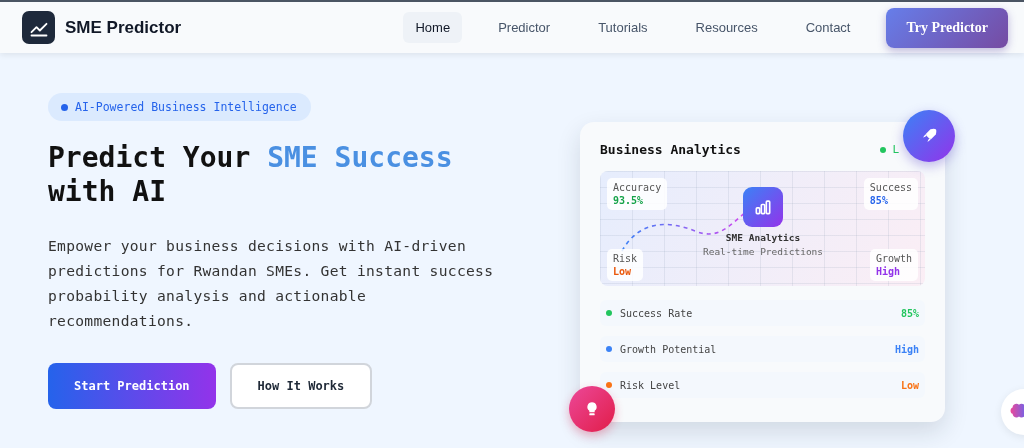 This screenshot has height=448, width=1024. Describe the element at coordinates (433, 27) in the screenshot. I see `nav-link: Home` at that location.